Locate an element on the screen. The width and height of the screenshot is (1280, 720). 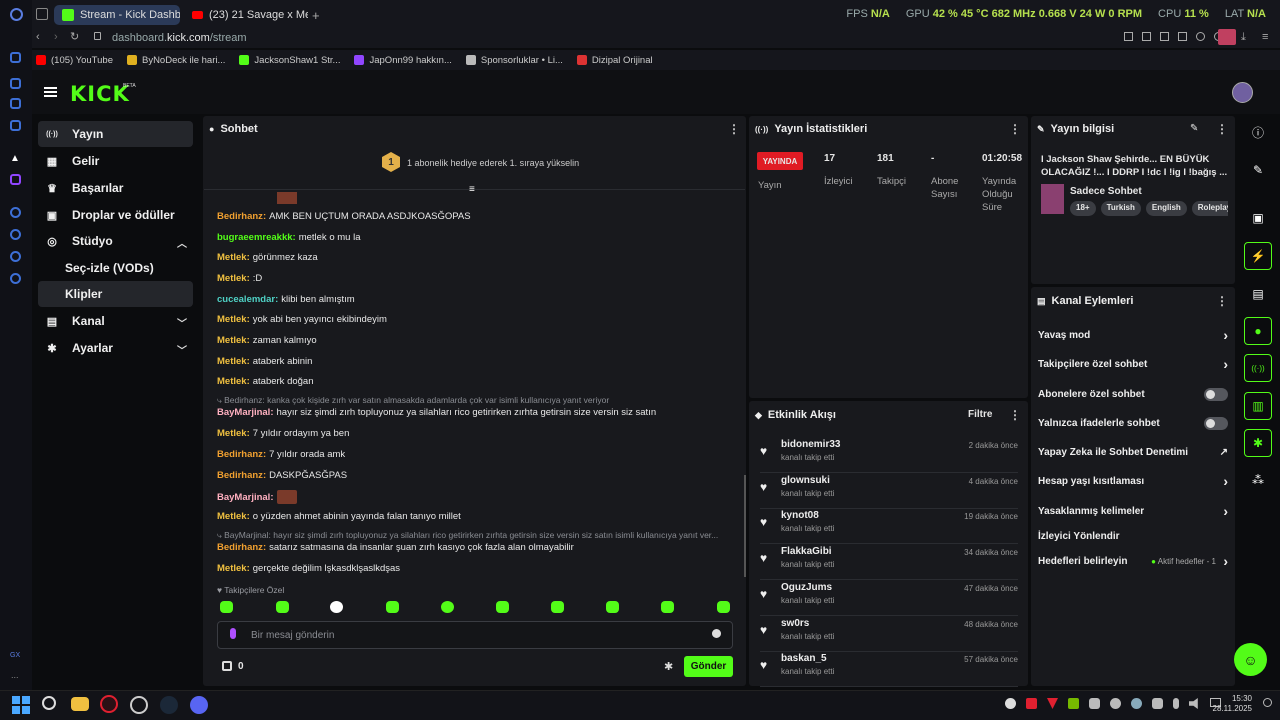
chat-username: BayMarjinal: is located at coordinates (245, 497).